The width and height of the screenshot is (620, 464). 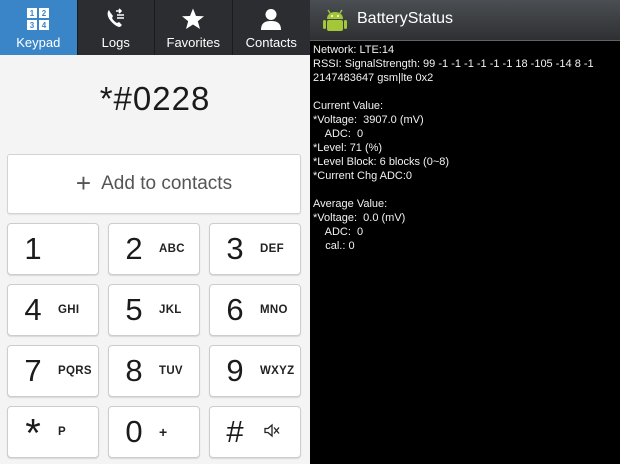 I want to click on key-letters: GHI, so click(x=69, y=310).